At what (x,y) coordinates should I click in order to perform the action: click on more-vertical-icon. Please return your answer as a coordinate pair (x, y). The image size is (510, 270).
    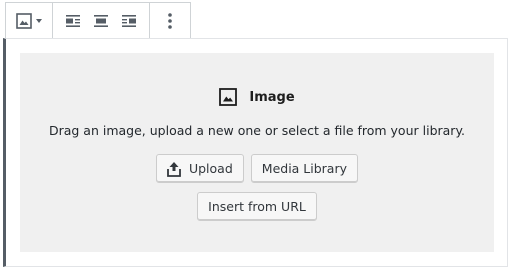
    Looking at the image, I should click on (170, 21).